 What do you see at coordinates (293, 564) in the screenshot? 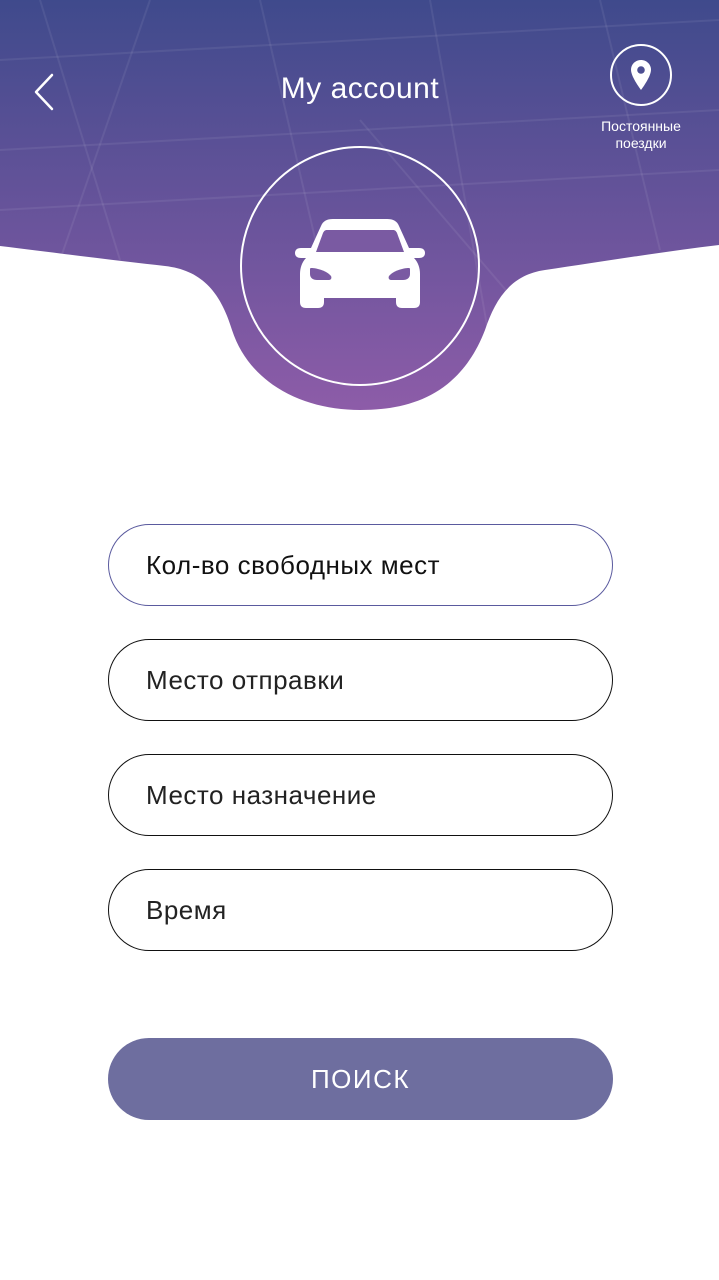
I see `free-seats-field-label: Кол-во свободных мест` at bounding box center [293, 564].